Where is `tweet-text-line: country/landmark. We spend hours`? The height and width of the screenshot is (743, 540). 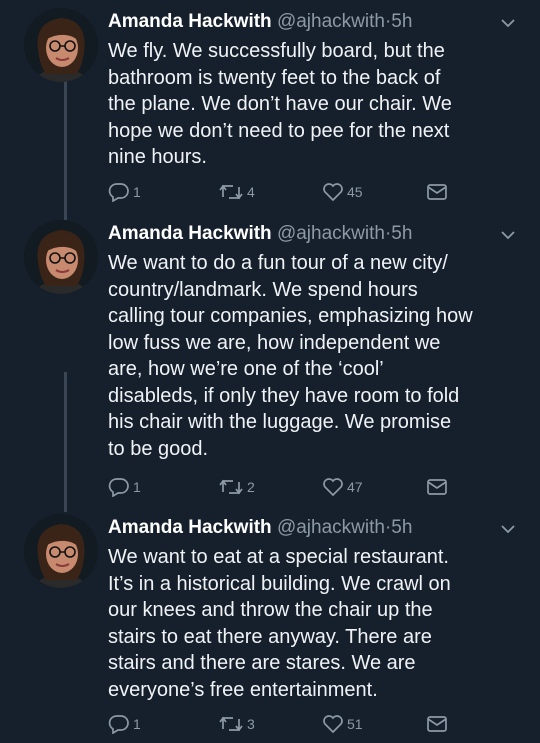
tweet-text-line: country/landmark. We spend hours is located at coordinates (263, 289).